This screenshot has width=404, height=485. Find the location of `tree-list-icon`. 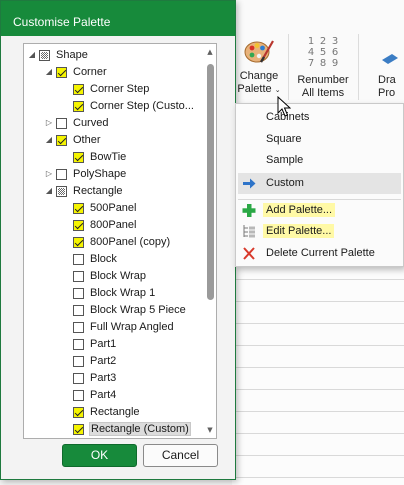

tree-list-icon is located at coordinates (249, 231).